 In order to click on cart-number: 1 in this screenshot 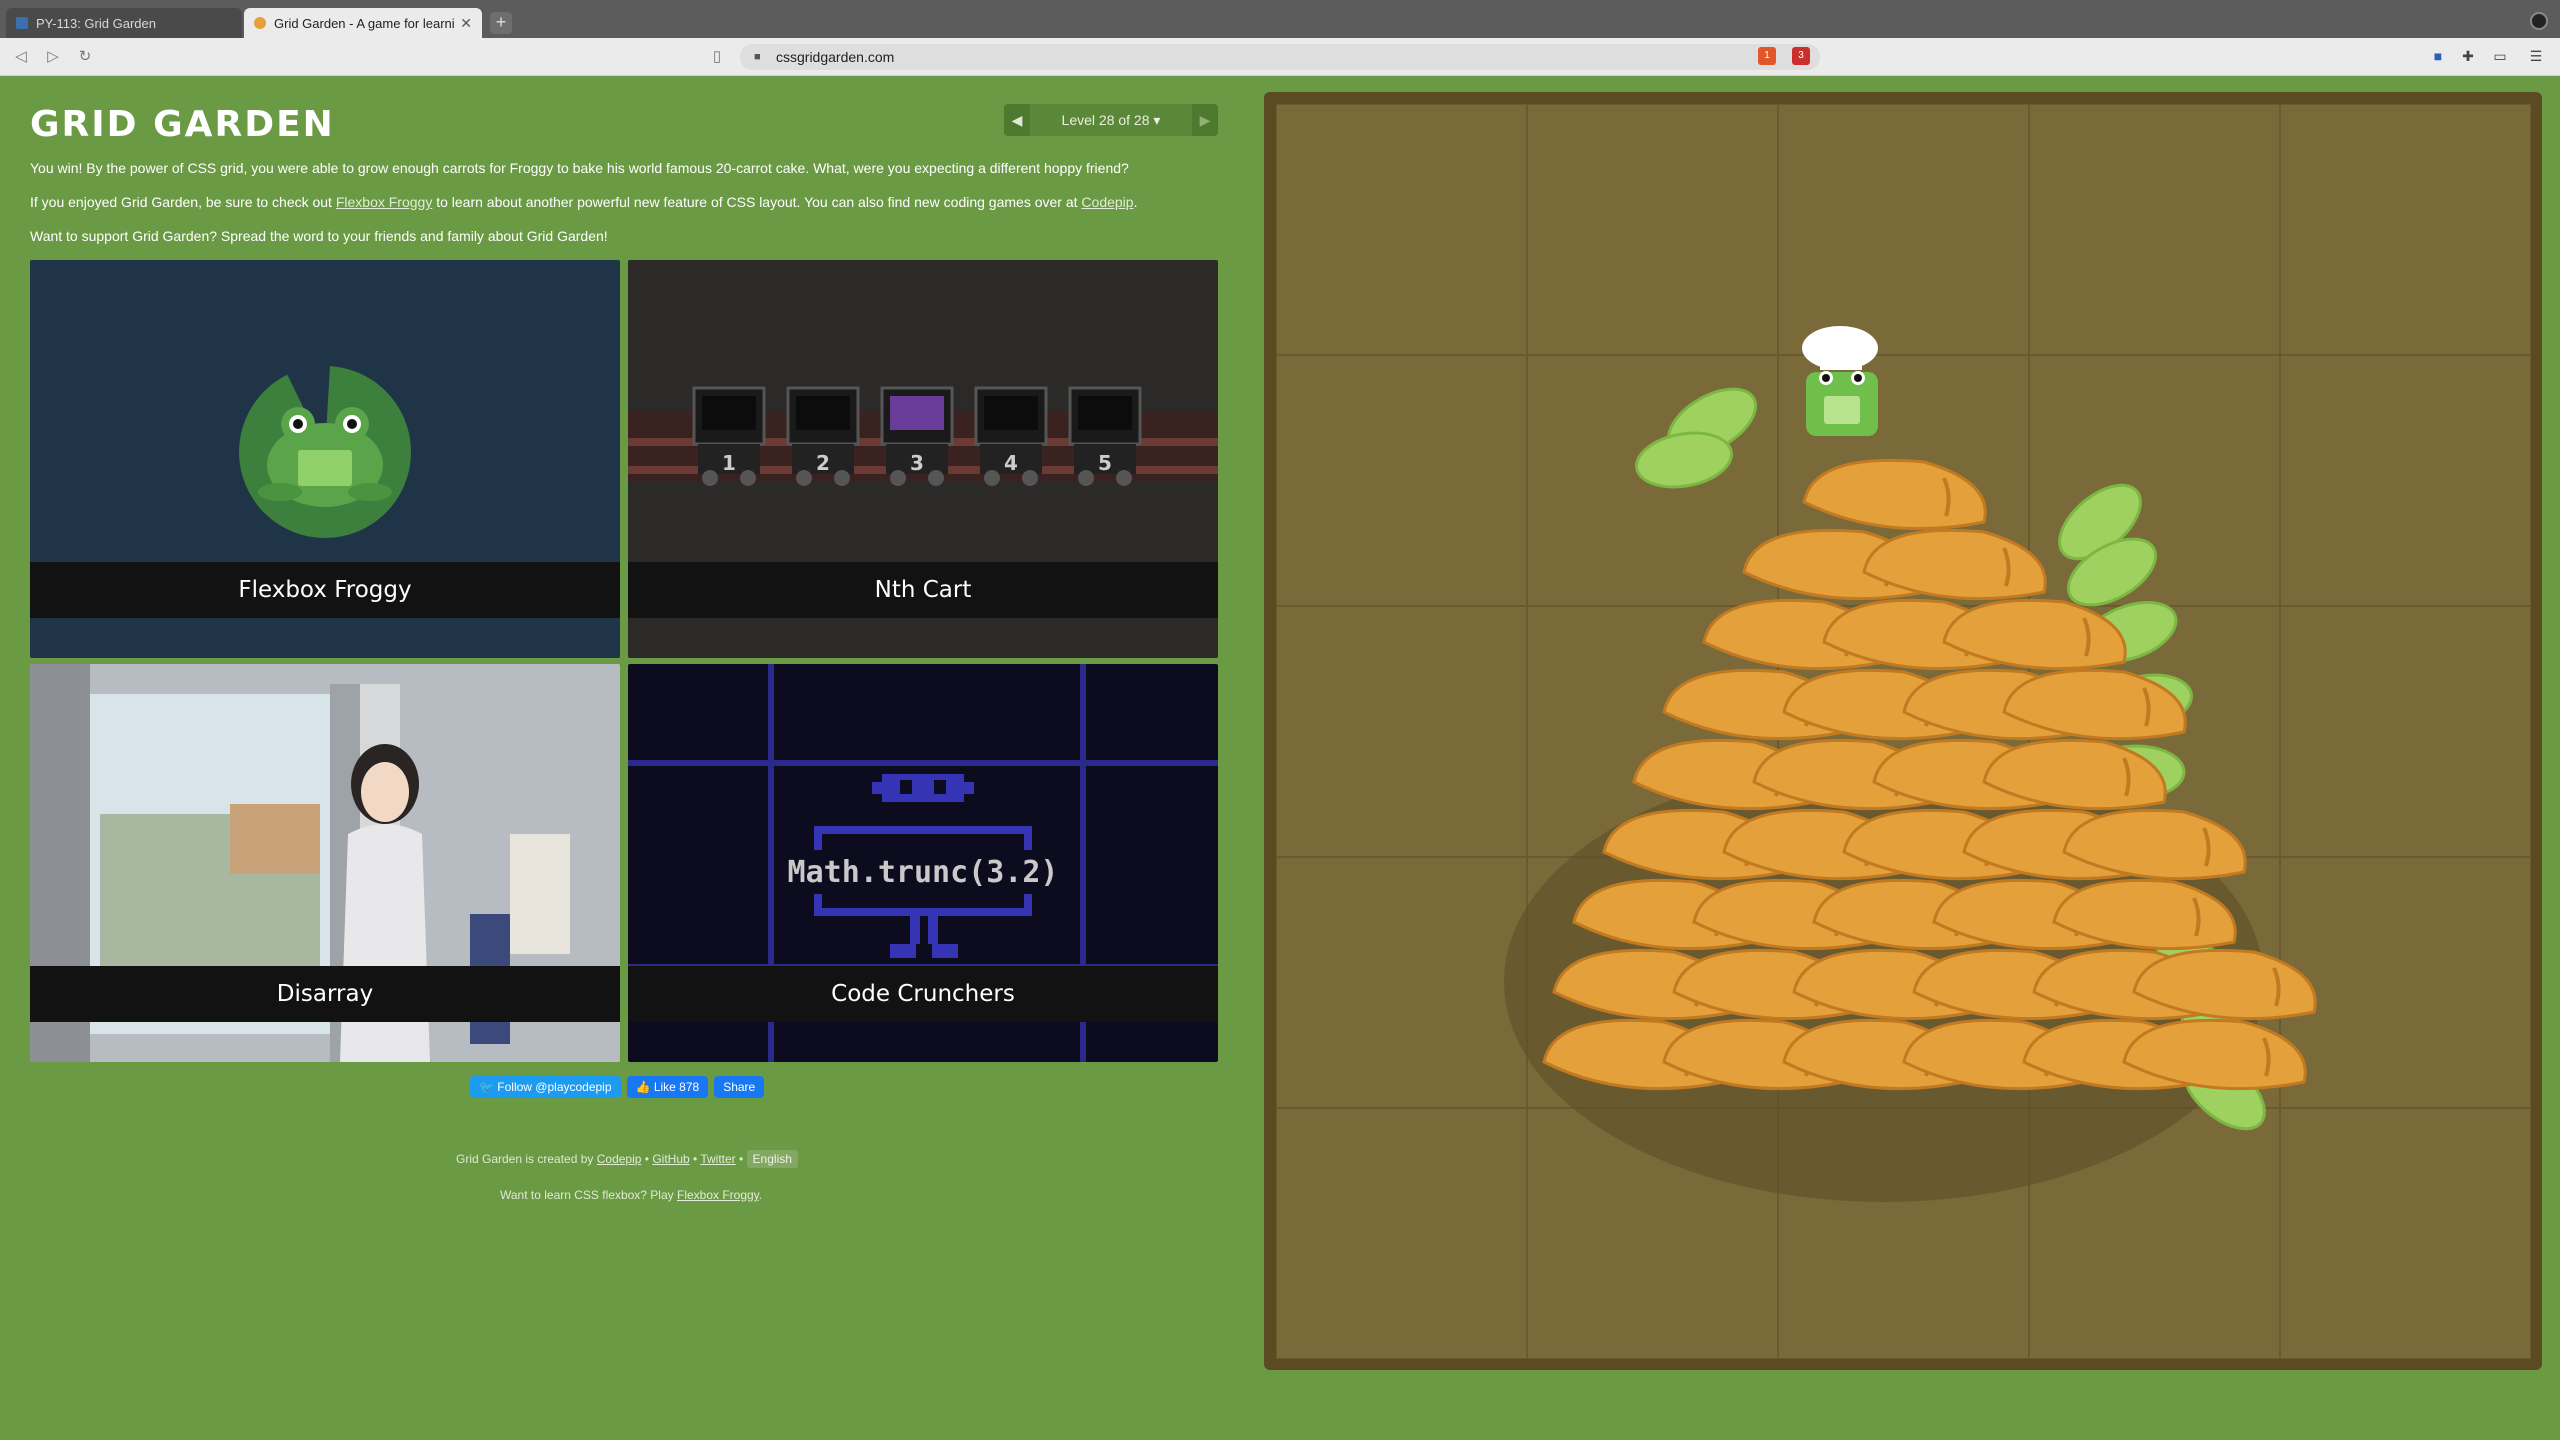, I will do `click(729, 463)`.